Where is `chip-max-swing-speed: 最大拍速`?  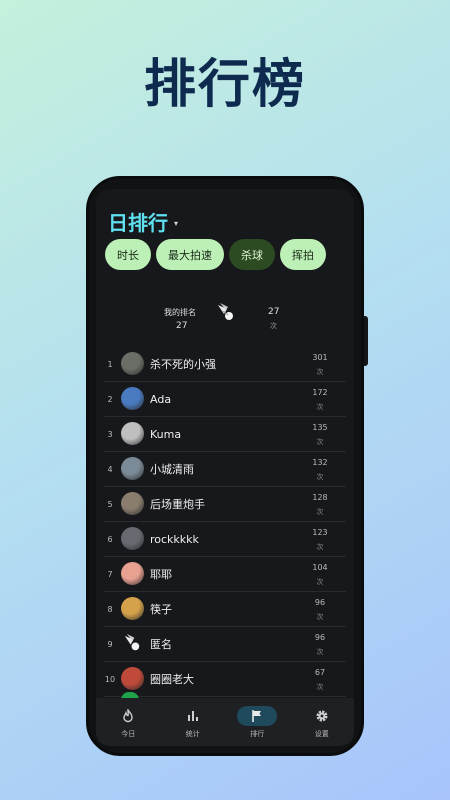 chip-max-swing-speed: 最大拍速 is located at coordinates (190, 254).